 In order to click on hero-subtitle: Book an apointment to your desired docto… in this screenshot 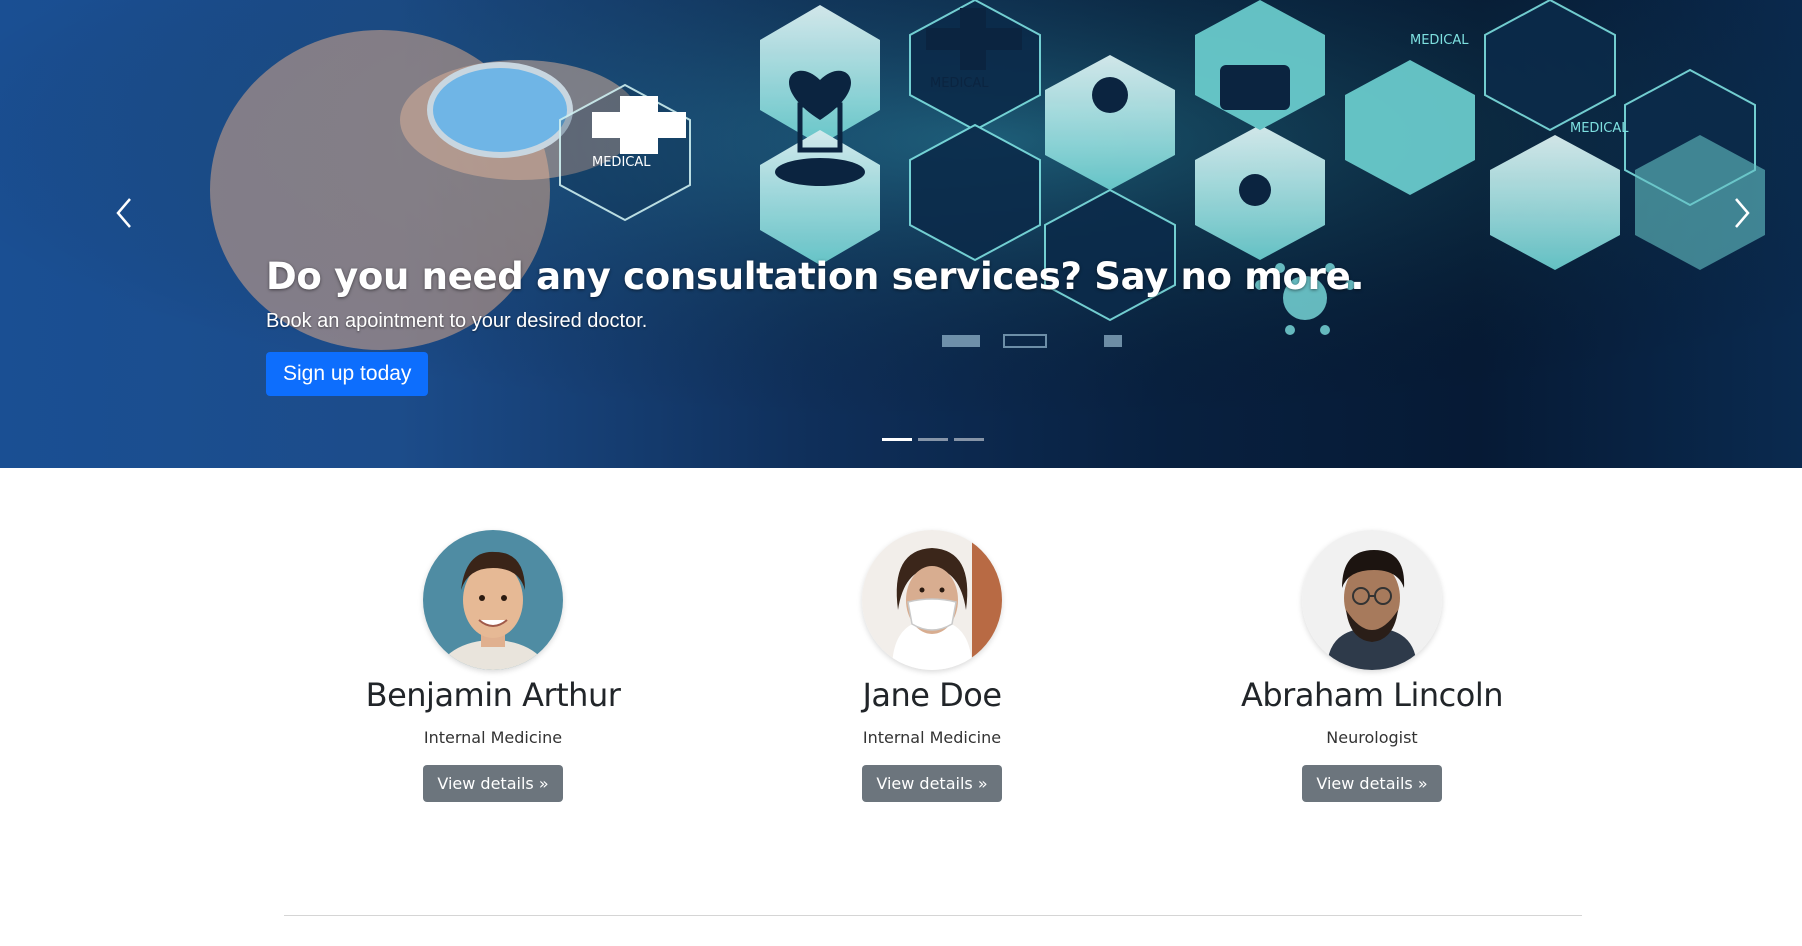, I will do `click(457, 321)`.